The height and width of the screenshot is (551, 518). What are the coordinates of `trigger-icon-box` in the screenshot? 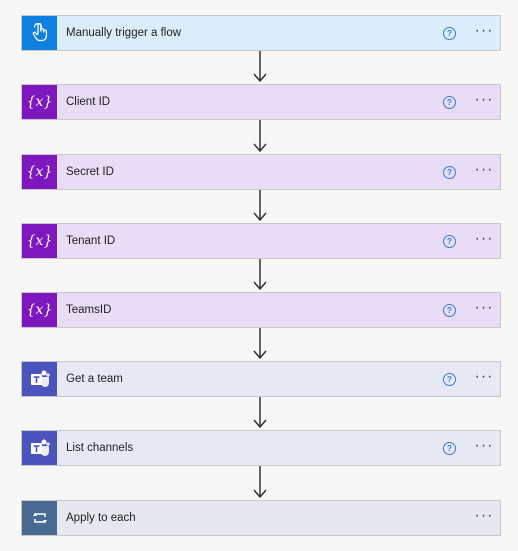 It's located at (39, 33).